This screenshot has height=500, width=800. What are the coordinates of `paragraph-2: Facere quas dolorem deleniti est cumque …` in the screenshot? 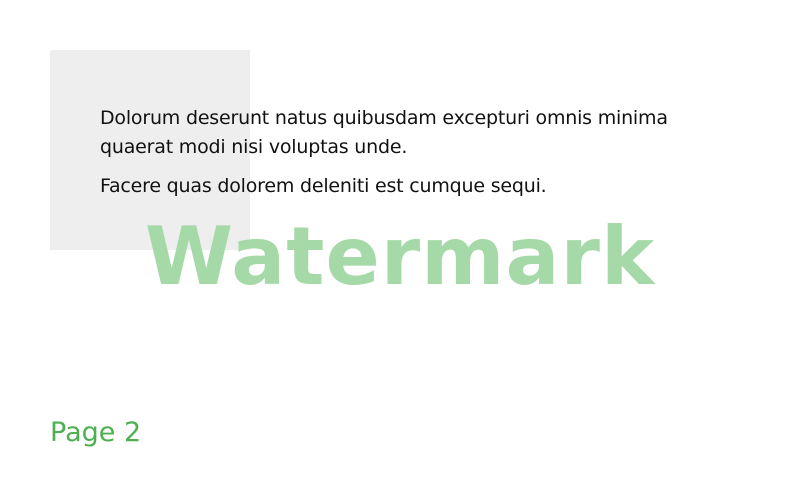 It's located at (323, 186).